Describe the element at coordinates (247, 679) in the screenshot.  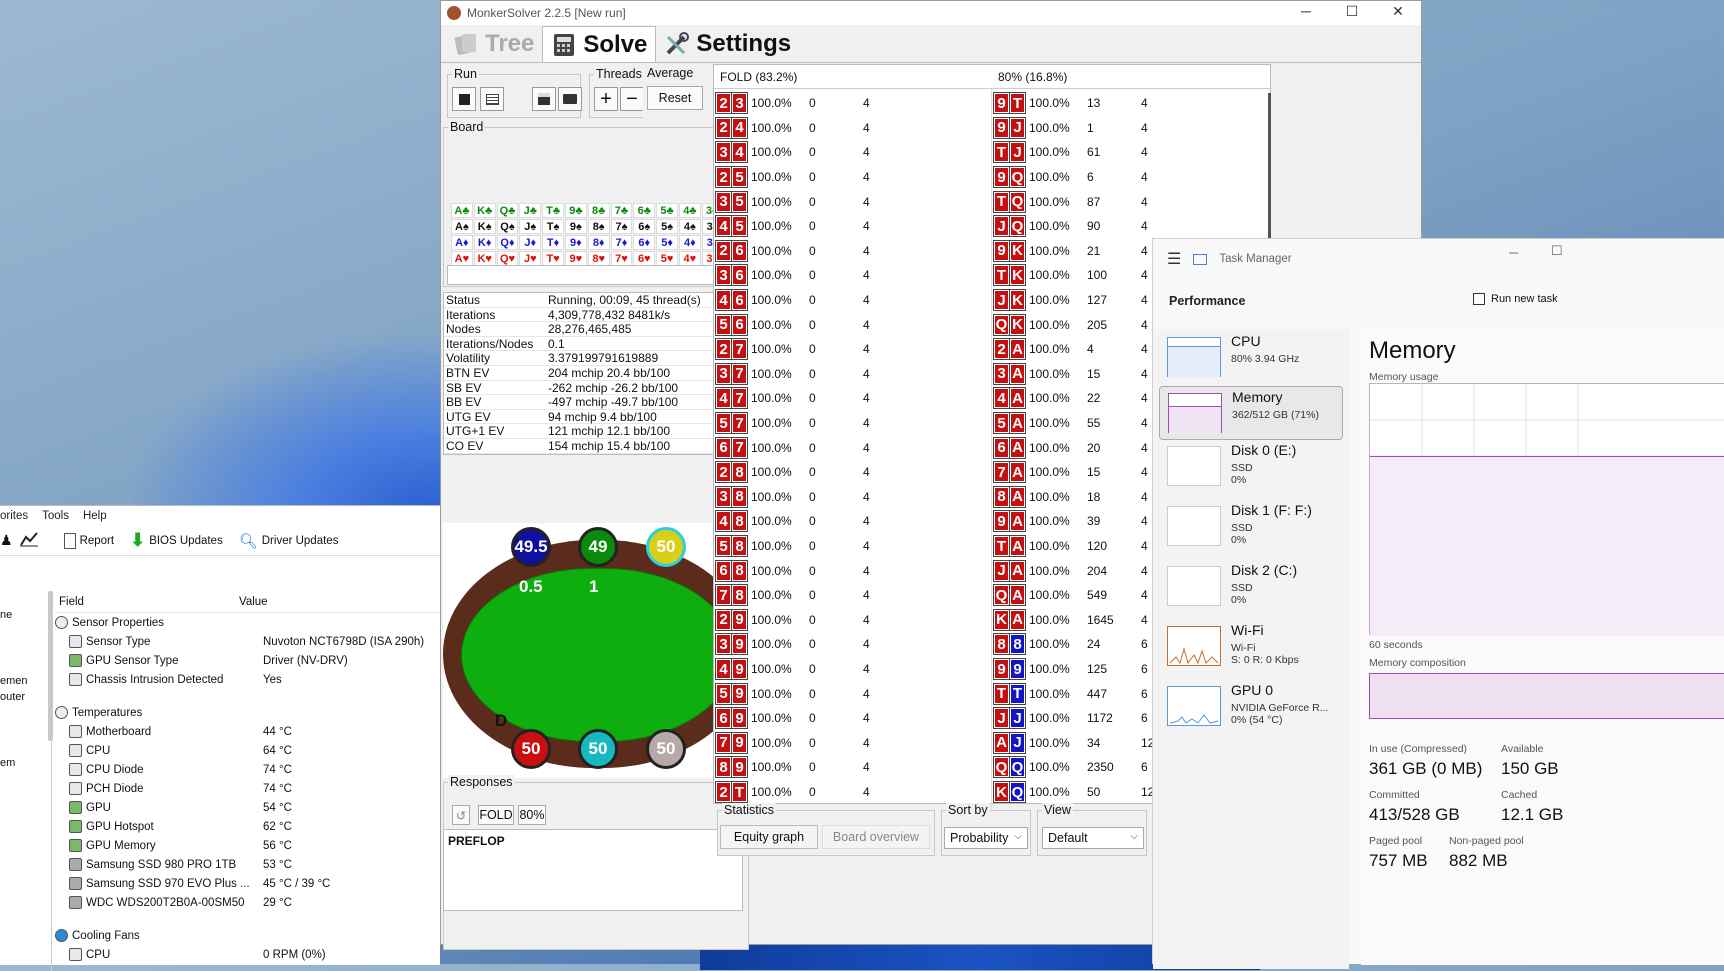
I see `sensor-row: Chassis Intrusion Detected Yes` at that location.